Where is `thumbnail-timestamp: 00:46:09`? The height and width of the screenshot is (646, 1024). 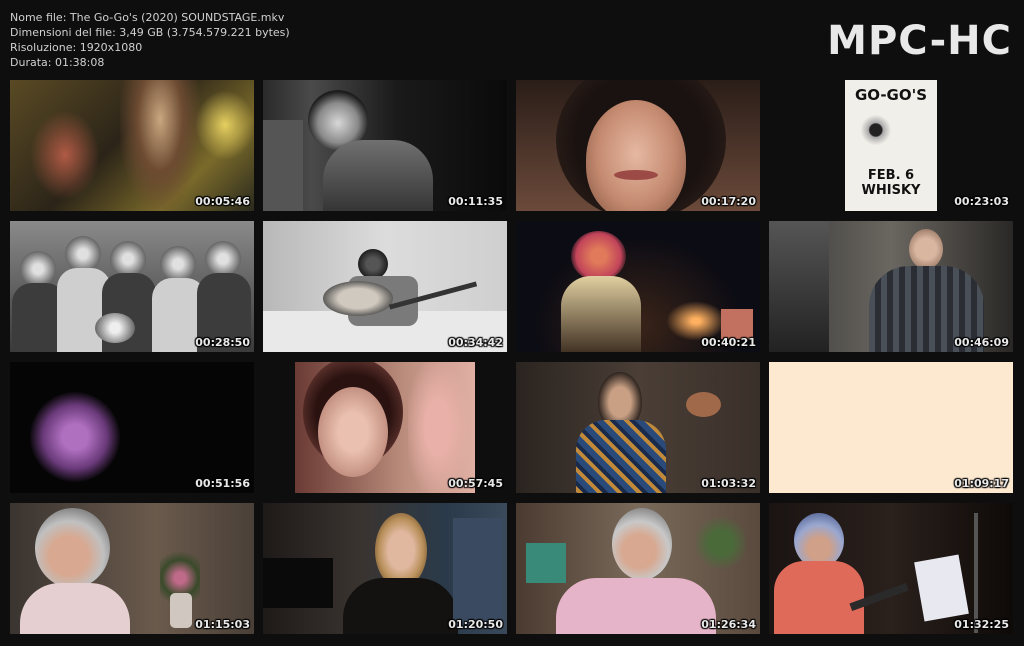
thumbnail-timestamp: 00:46:09 is located at coordinates (981, 342).